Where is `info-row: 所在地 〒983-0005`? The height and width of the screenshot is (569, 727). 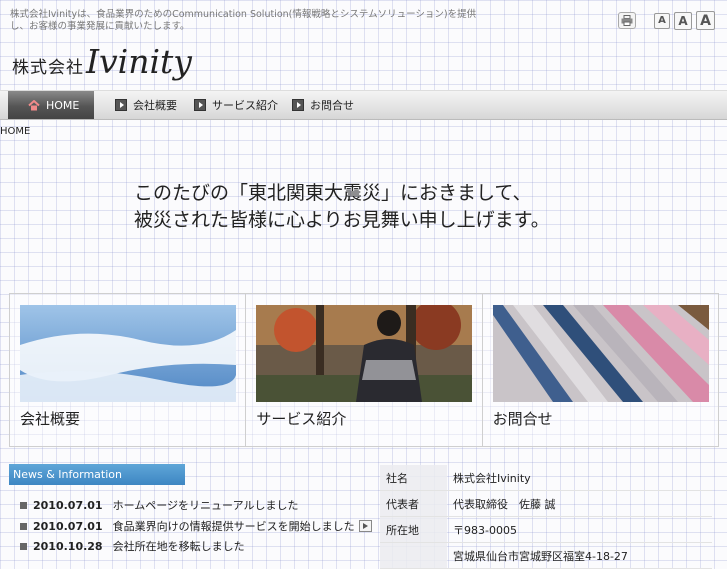 info-row: 所在地 〒983-0005 is located at coordinates (546, 529).